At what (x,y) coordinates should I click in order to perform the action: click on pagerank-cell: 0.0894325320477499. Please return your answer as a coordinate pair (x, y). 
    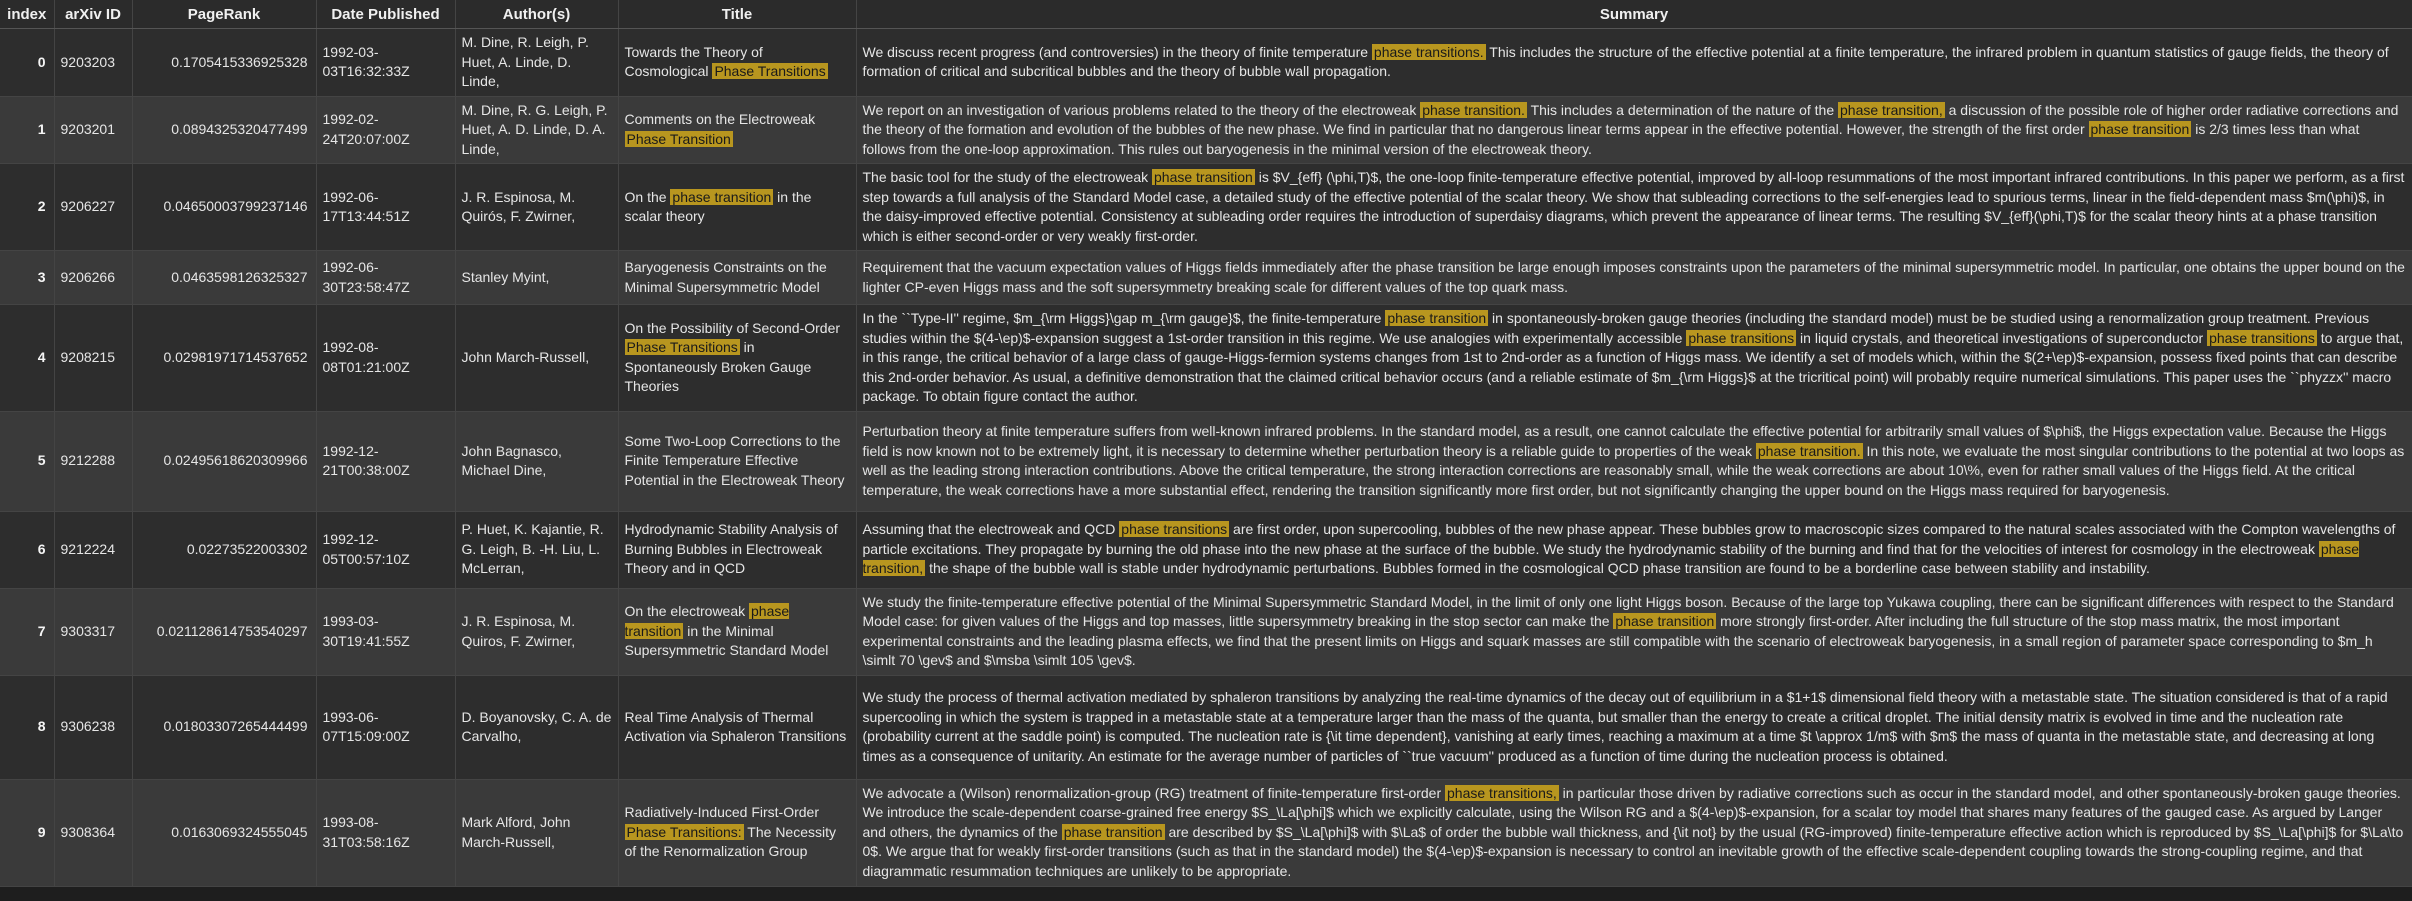
    Looking at the image, I should click on (224, 130).